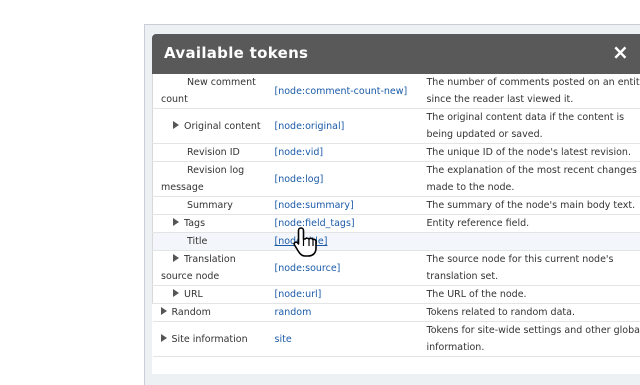 Image resolution: width=640 pixels, height=385 pixels. I want to click on token-link: [node:summary], so click(346, 206).